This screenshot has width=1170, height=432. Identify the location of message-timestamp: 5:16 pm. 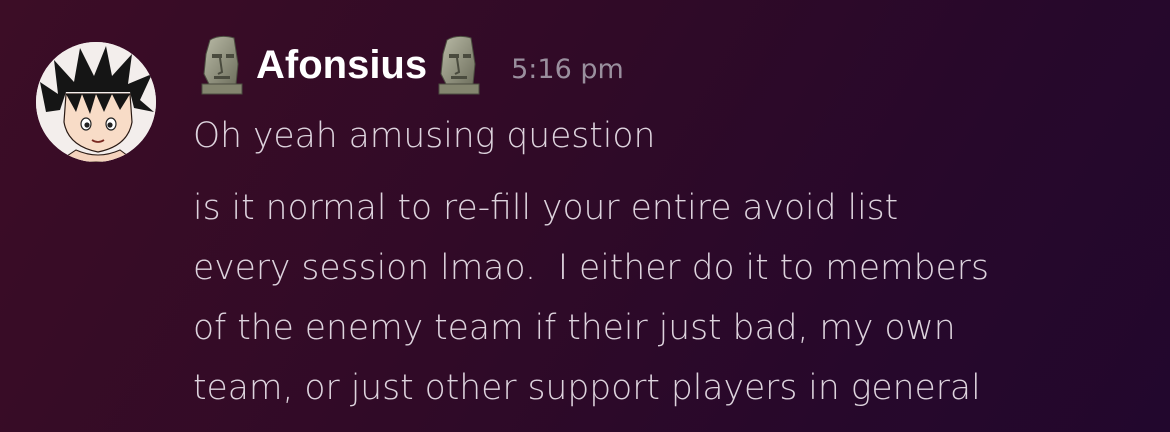
(567, 69).